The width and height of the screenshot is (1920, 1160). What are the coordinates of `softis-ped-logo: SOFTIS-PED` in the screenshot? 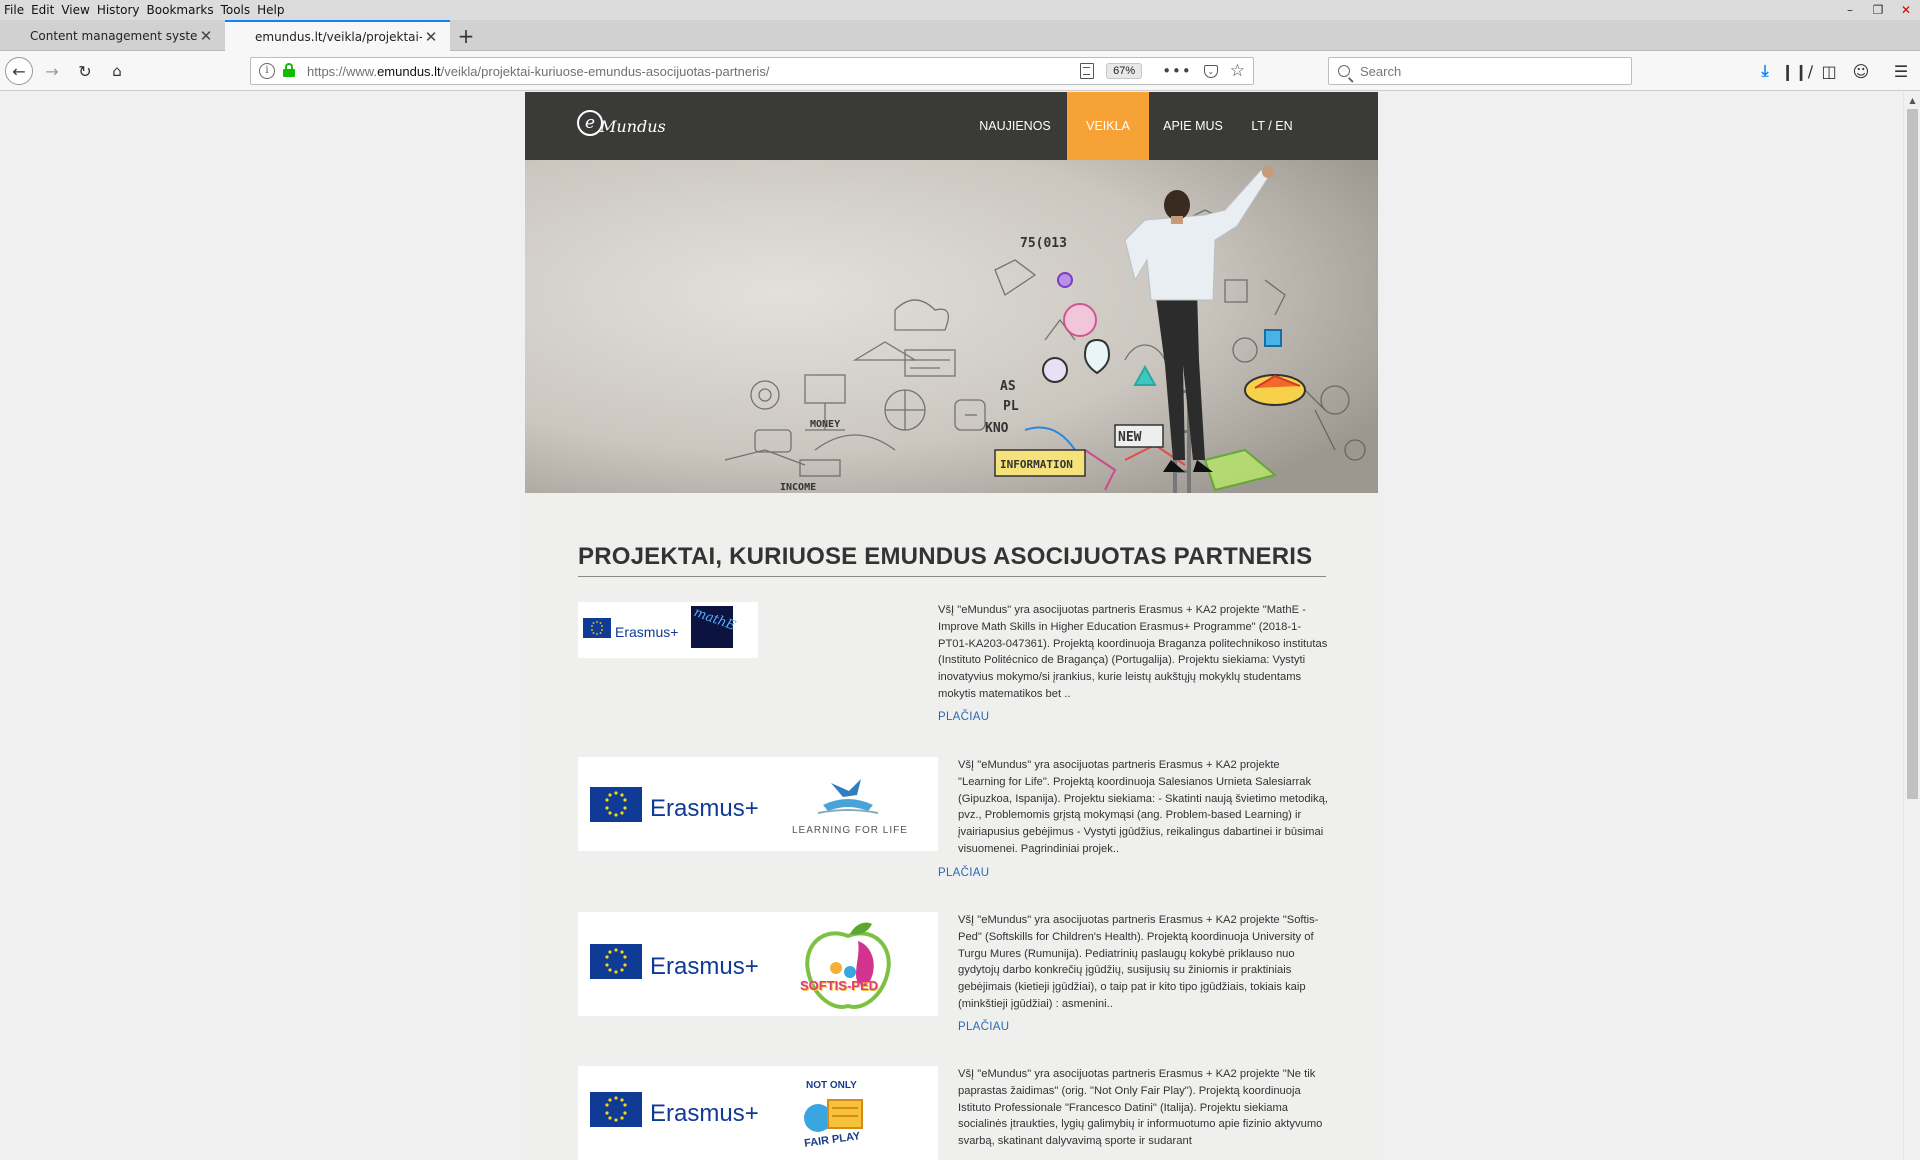 It's located at (848, 965).